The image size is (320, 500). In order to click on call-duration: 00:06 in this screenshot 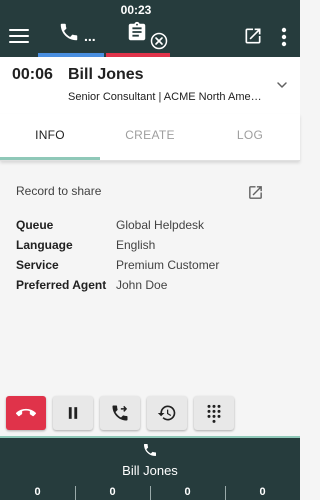, I will do `click(32, 74)`.